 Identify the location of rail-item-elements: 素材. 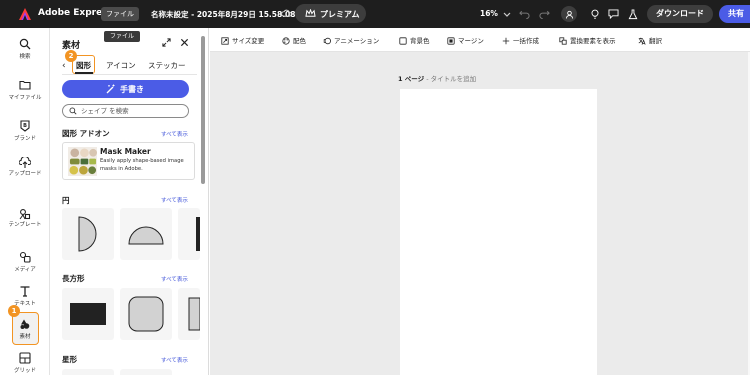
(25, 329).